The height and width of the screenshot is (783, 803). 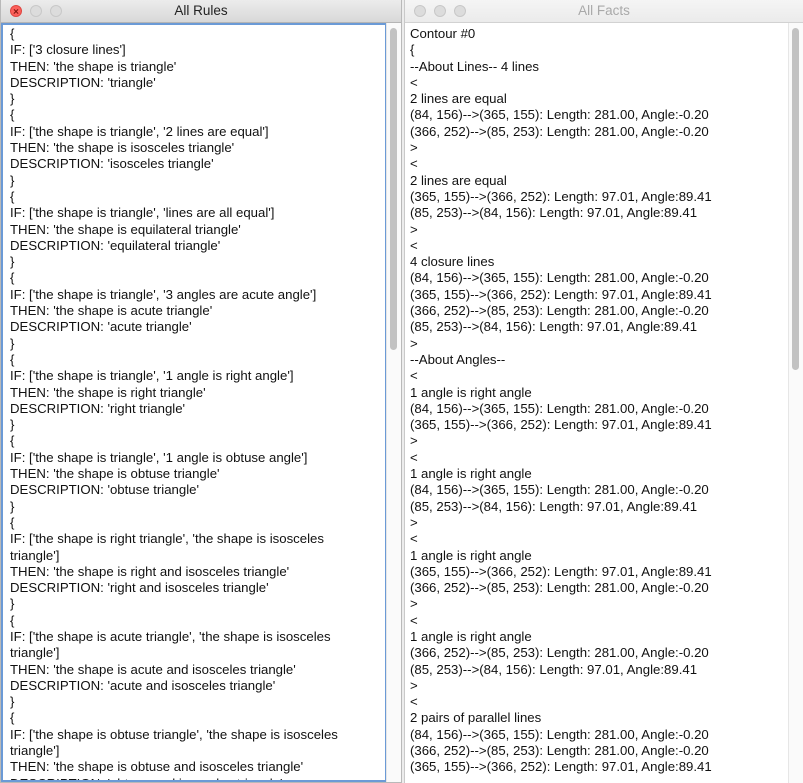 I want to click on fact-text-line: --About Angles--, so click(x=458, y=359).